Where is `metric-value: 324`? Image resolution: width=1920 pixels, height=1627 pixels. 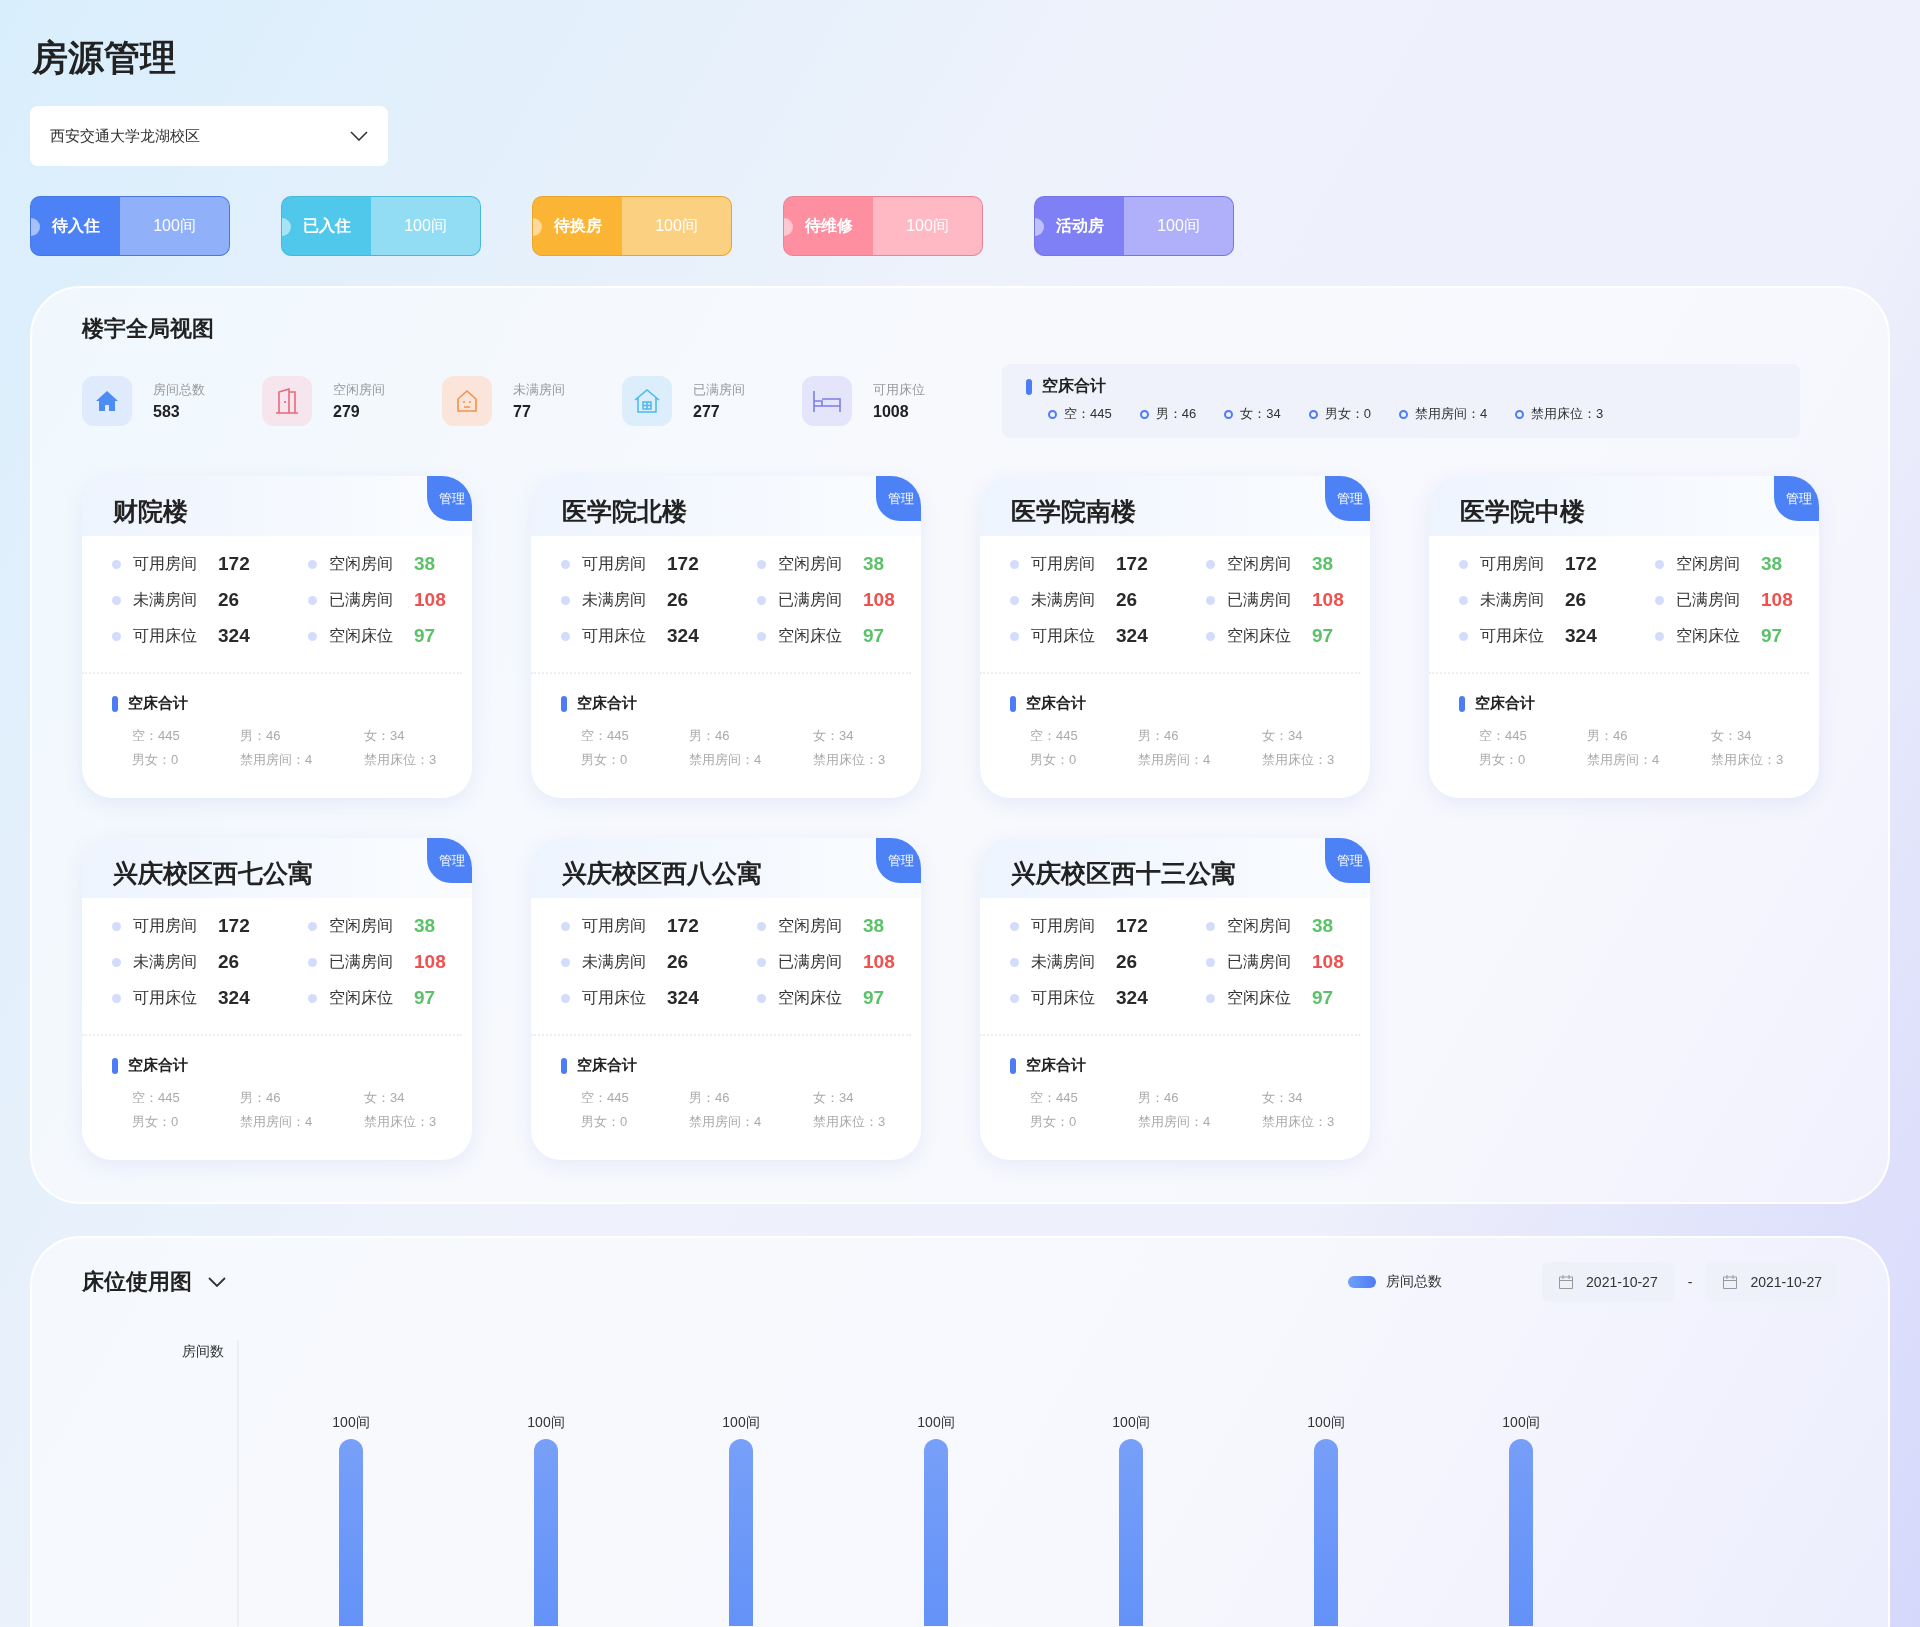
metric-value: 324 is located at coordinates (234, 636).